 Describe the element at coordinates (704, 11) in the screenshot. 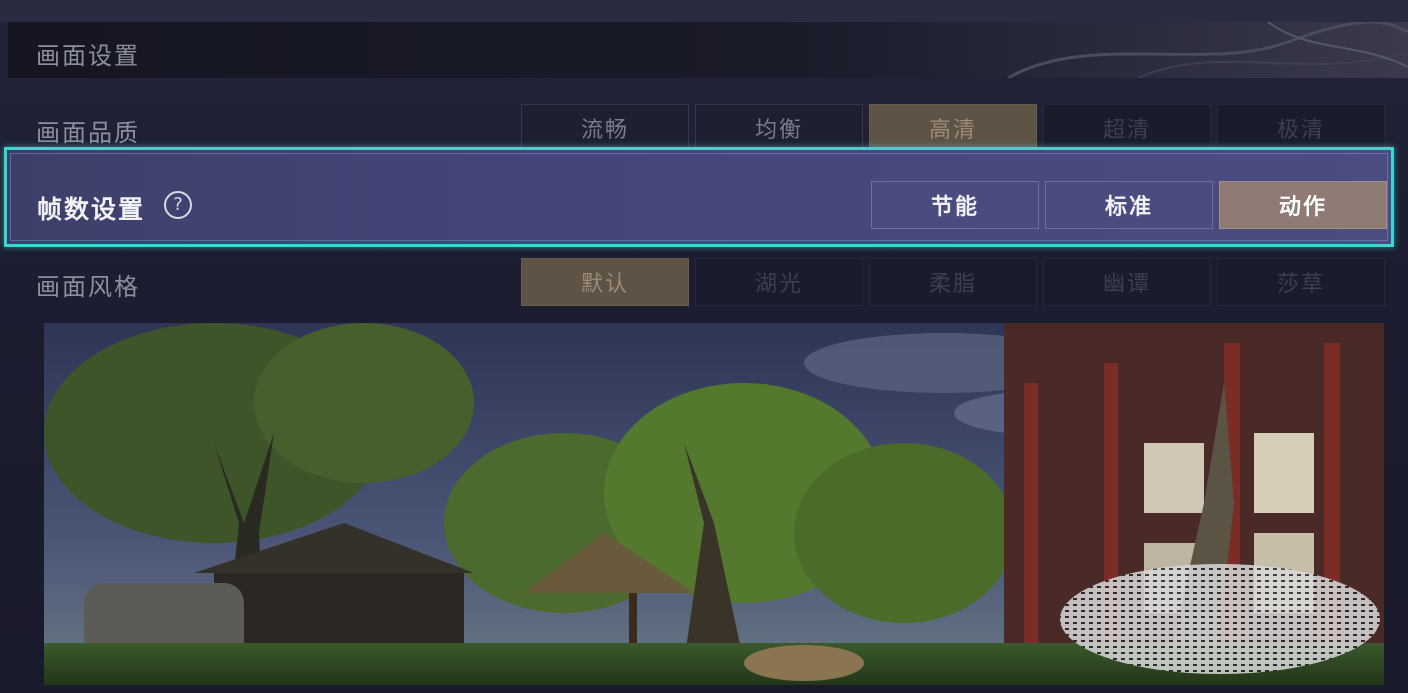

I see `top-strip` at that location.